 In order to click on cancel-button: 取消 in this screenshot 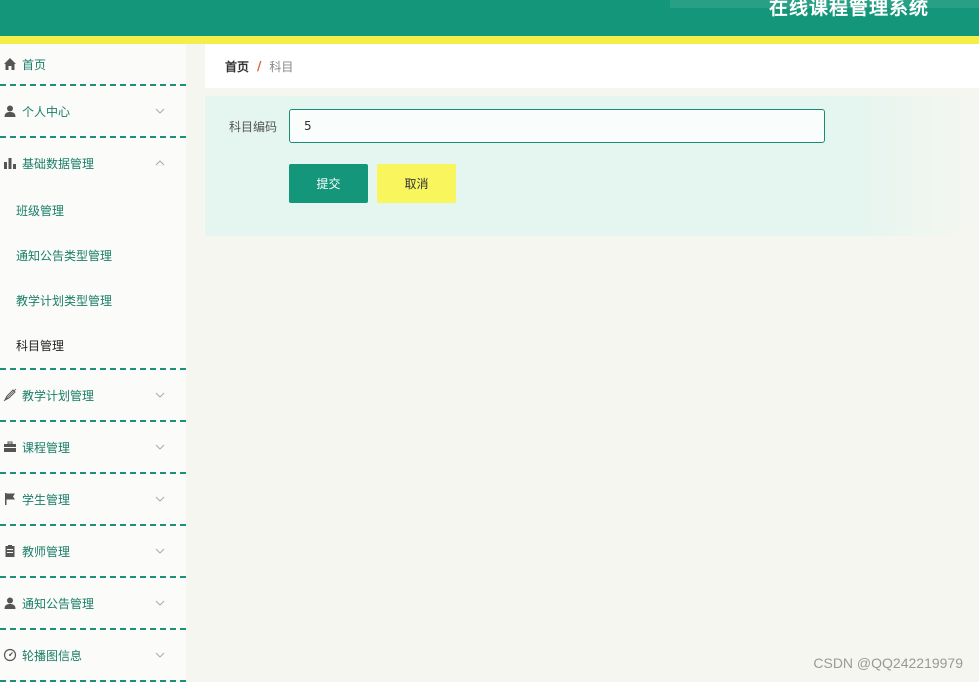, I will do `click(416, 183)`.